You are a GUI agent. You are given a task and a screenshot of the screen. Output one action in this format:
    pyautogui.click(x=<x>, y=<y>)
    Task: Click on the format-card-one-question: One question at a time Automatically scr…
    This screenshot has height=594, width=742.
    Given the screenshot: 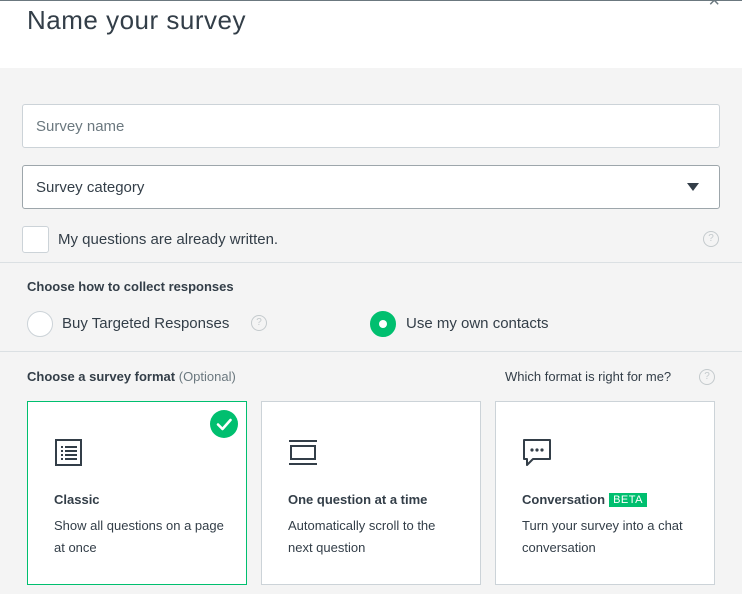 What is the action you would take?
    pyautogui.click(x=371, y=493)
    